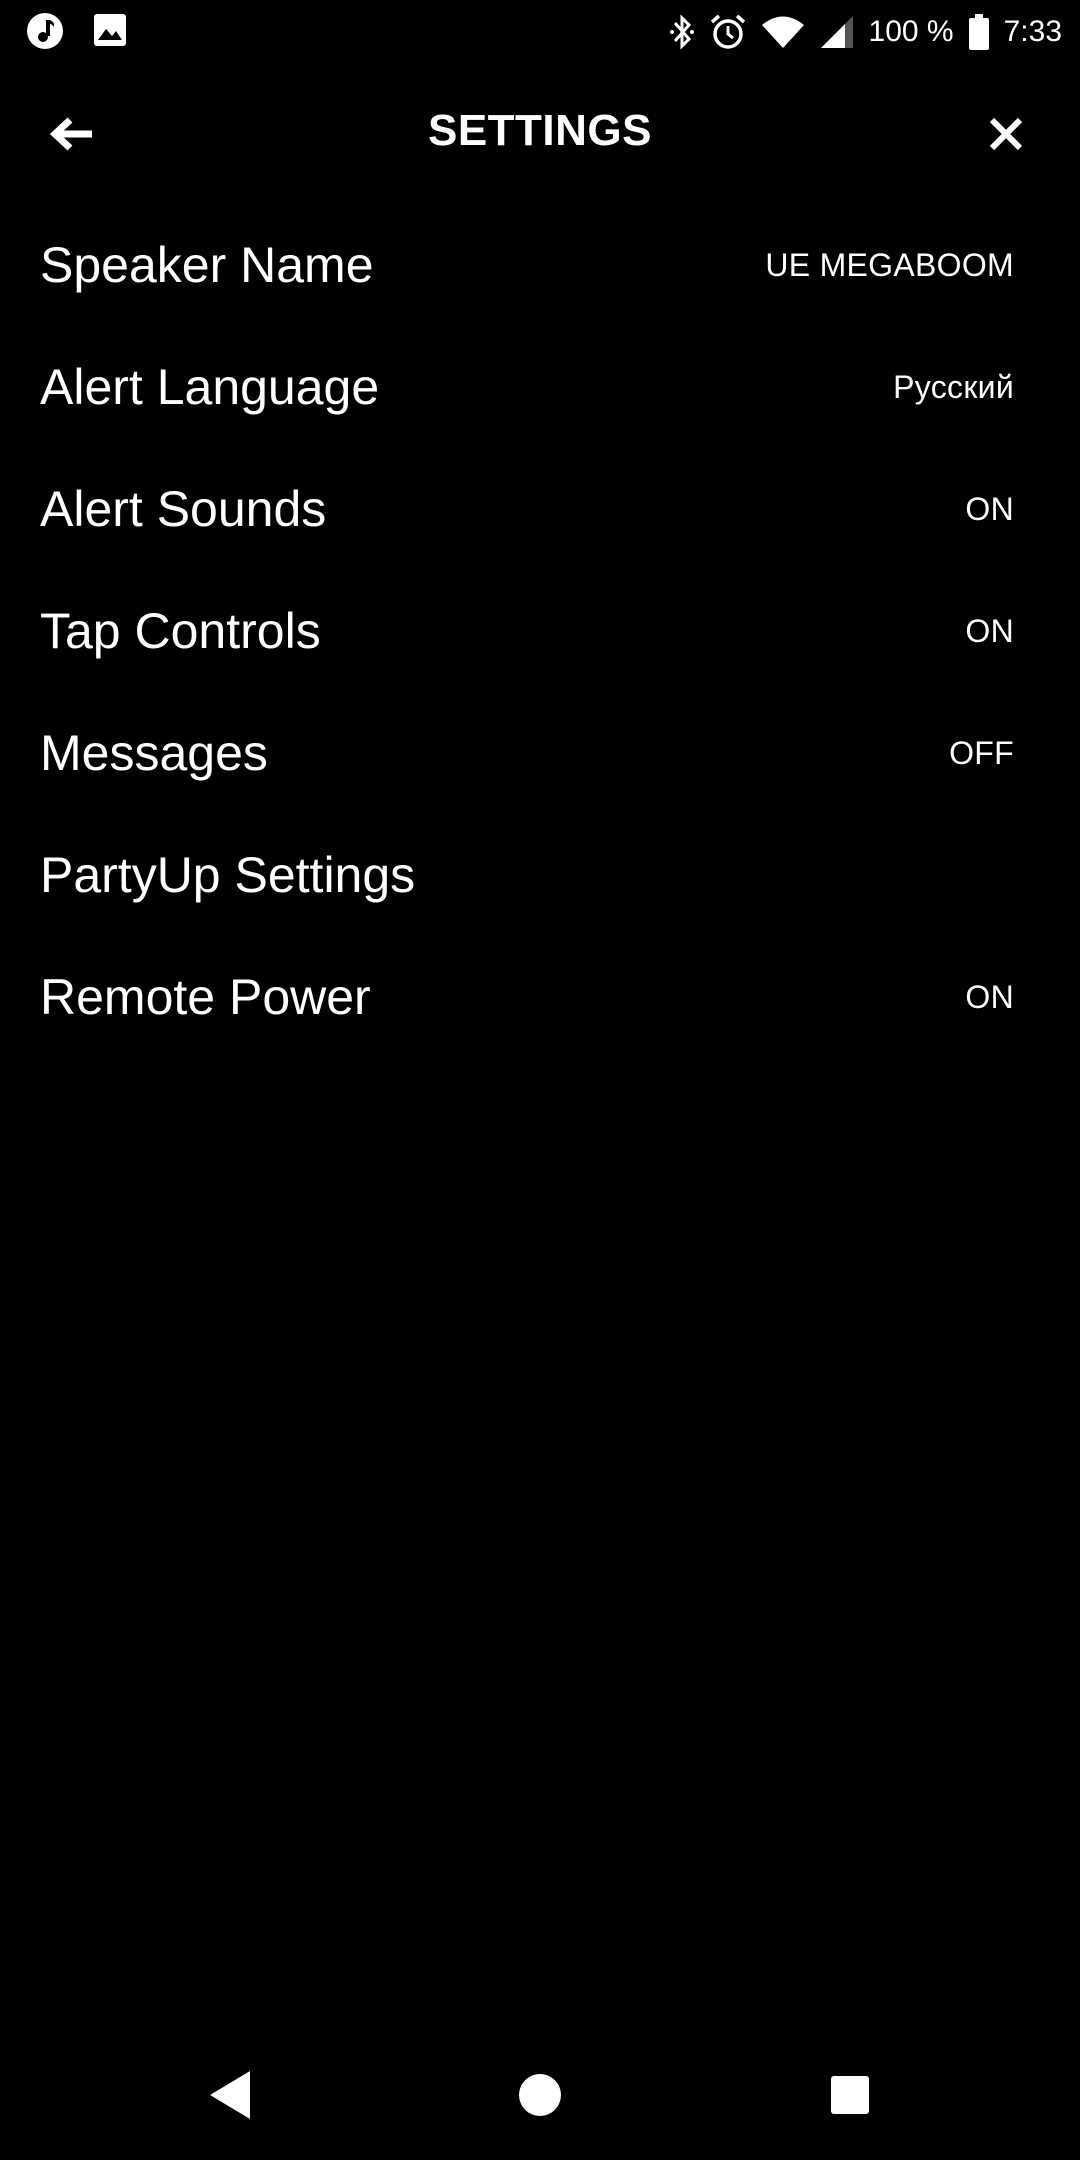  Describe the element at coordinates (865, 32) in the screenshot. I see `status-system: 100 % 7:33` at that location.